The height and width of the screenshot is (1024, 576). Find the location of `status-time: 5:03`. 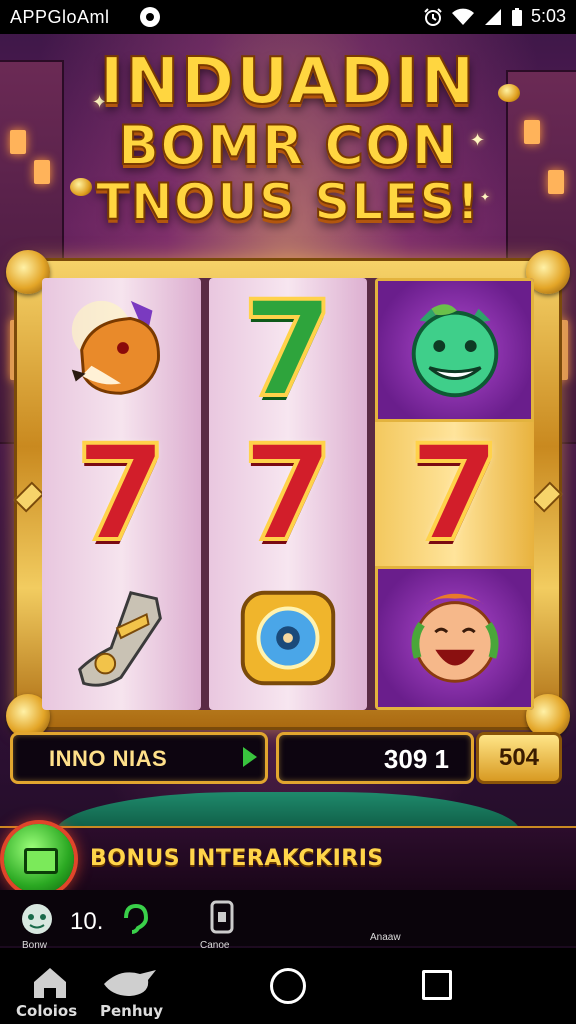

status-time: 5:03 is located at coordinates (548, 16).